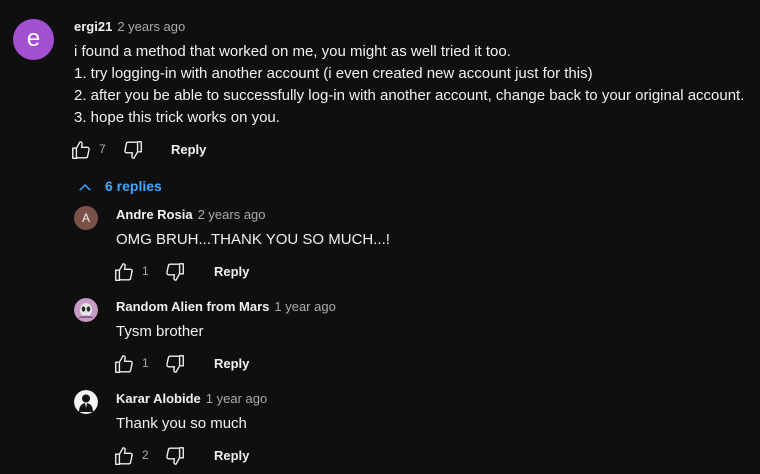 The image size is (760, 474). I want to click on reply-timestamp: 2 years ago, so click(232, 214).